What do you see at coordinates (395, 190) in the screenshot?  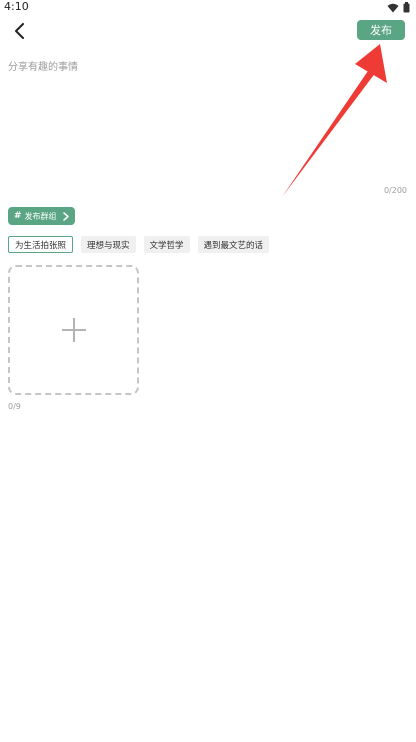 I see `char-count: 0/200` at bounding box center [395, 190].